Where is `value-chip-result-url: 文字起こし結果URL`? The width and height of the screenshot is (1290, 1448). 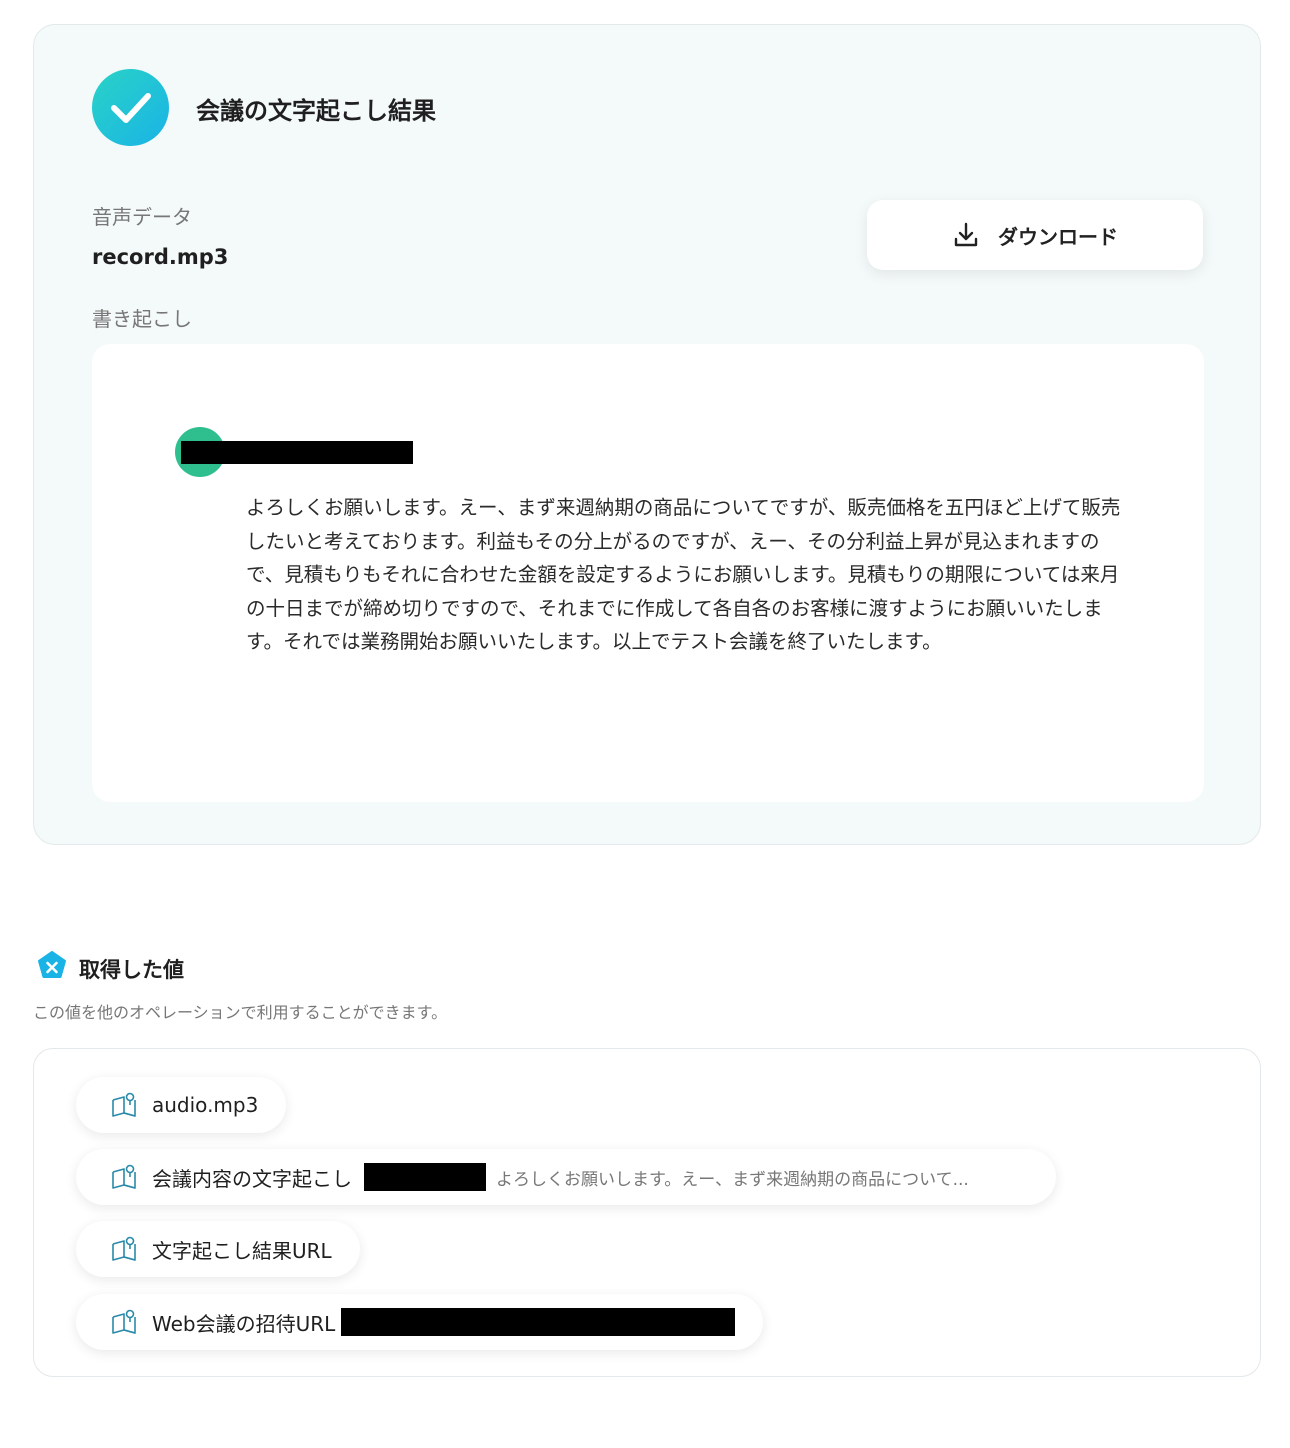 value-chip-result-url: 文字起こし結果URL is located at coordinates (218, 1249).